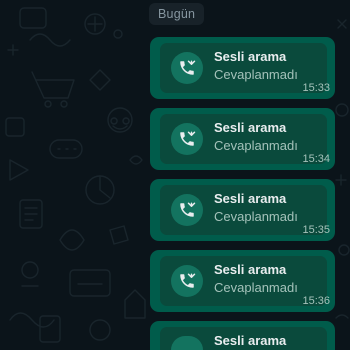 This screenshot has width=350, height=350. I want to click on call-message-bubble: Sesli arama Cevaplanmadı 15:35, so click(242, 210).